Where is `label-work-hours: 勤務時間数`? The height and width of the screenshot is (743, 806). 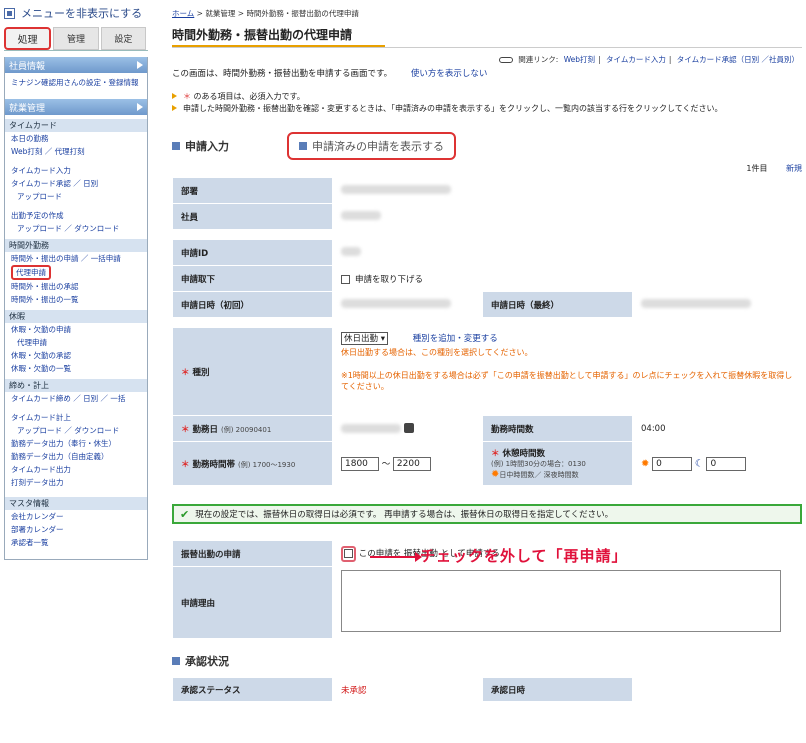
label-work-hours: 勤務時間数 is located at coordinates (557, 428).